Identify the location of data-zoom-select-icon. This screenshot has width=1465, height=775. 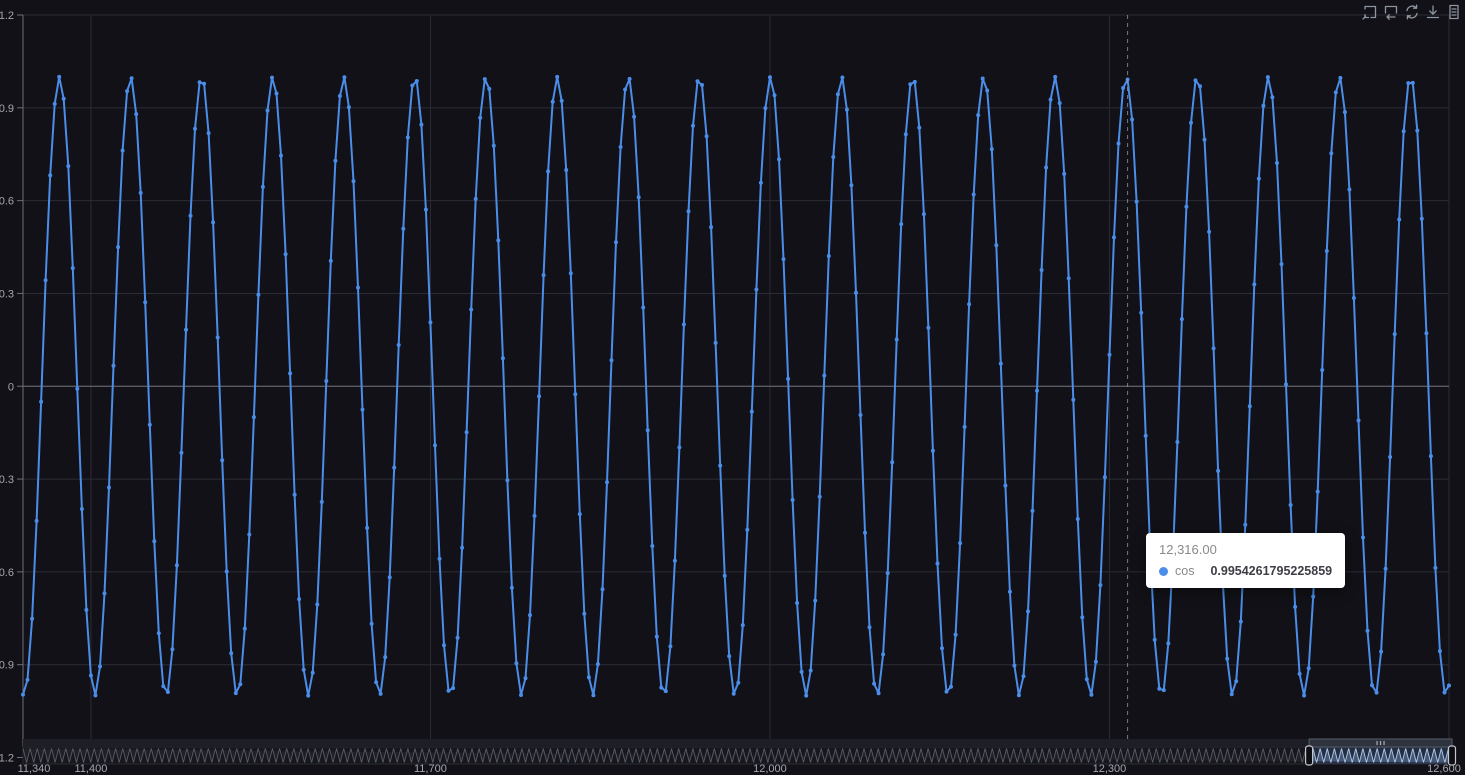
(1369, 11).